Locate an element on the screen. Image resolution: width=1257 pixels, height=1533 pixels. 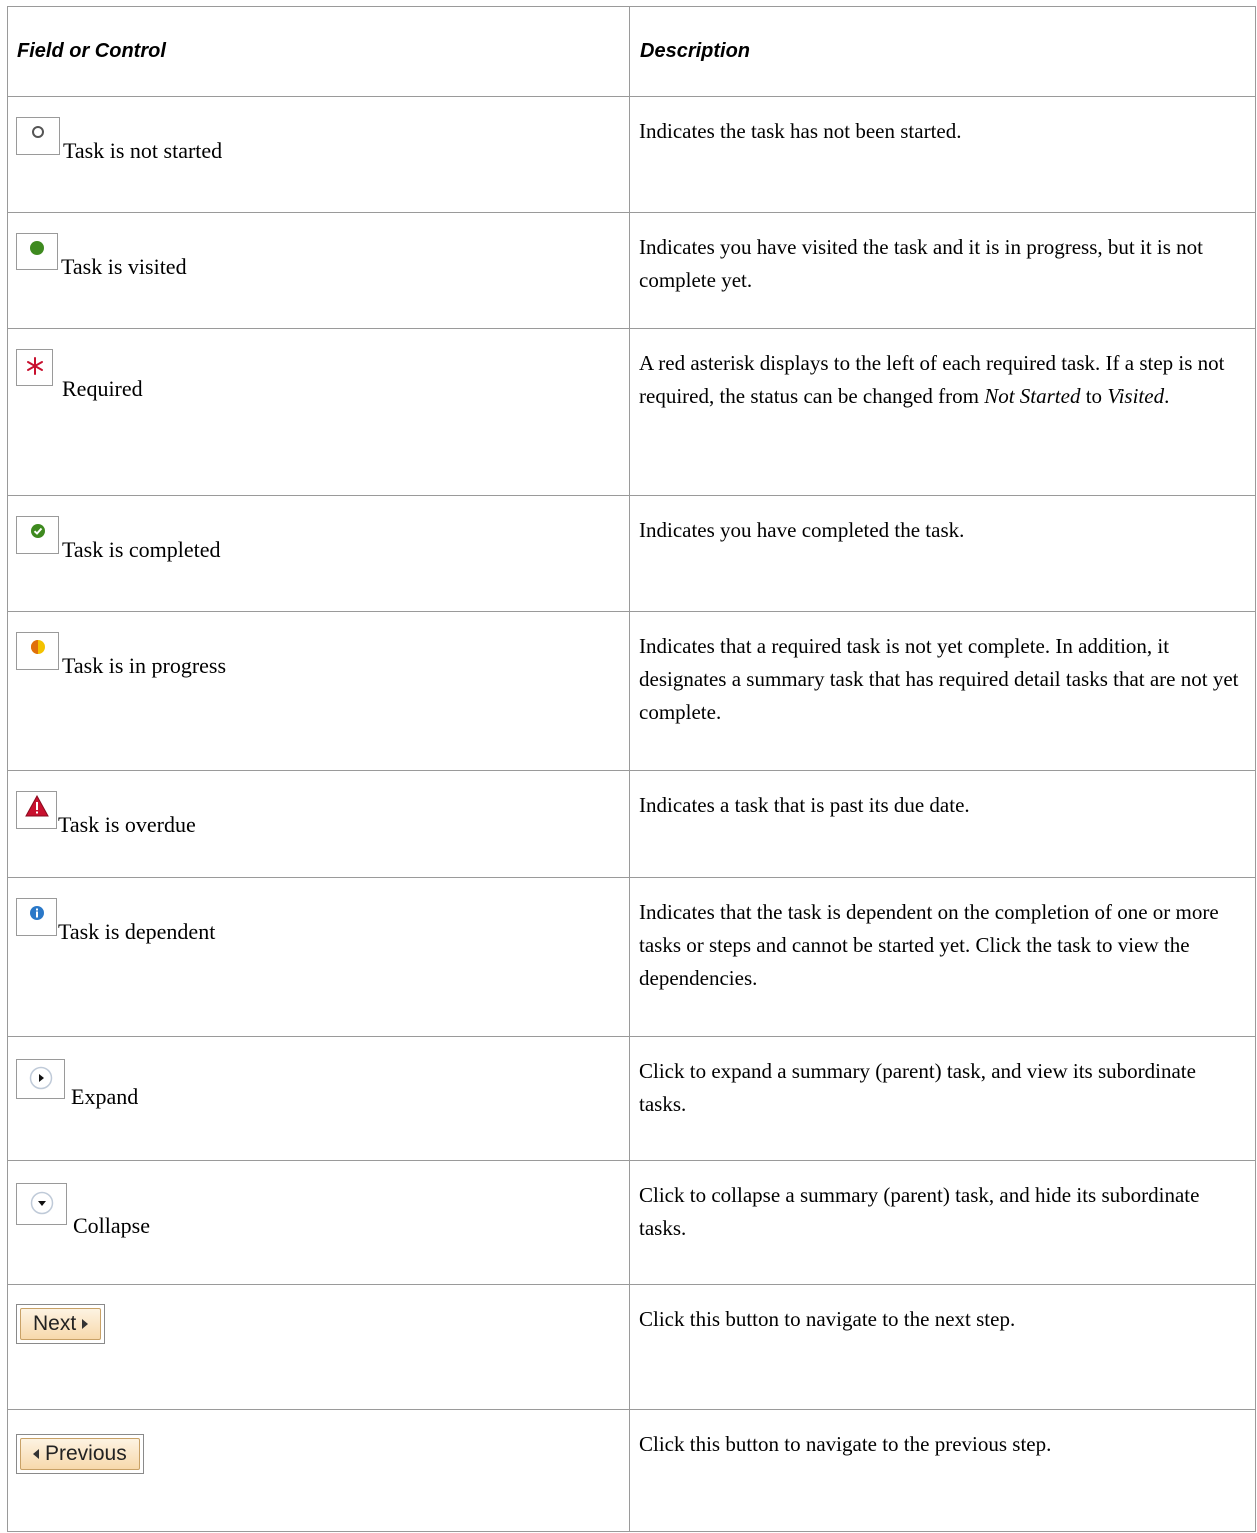
field-label: Expand is located at coordinates (105, 1096).